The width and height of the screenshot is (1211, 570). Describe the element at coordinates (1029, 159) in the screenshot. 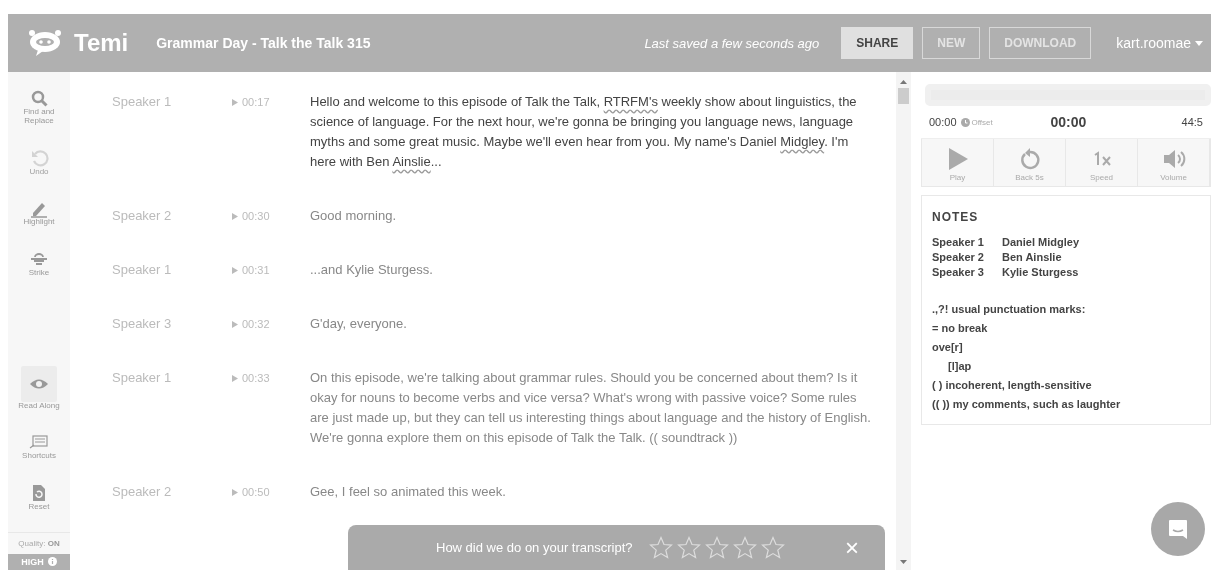

I see `rewind-icon` at that location.